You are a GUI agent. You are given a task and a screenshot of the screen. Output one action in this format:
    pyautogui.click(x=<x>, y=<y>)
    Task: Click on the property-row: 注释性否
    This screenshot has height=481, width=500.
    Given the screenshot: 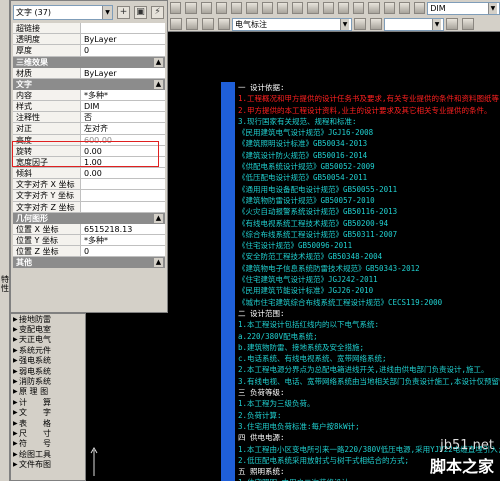 What is the action you would take?
    pyautogui.click(x=89, y=118)
    